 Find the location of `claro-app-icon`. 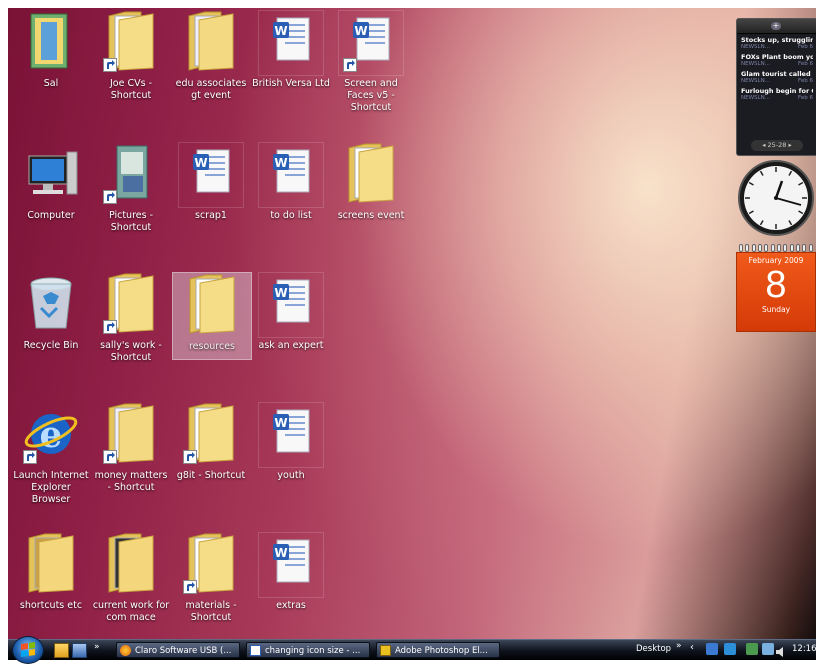

claro-app-icon is located at coordinates (125, 650).